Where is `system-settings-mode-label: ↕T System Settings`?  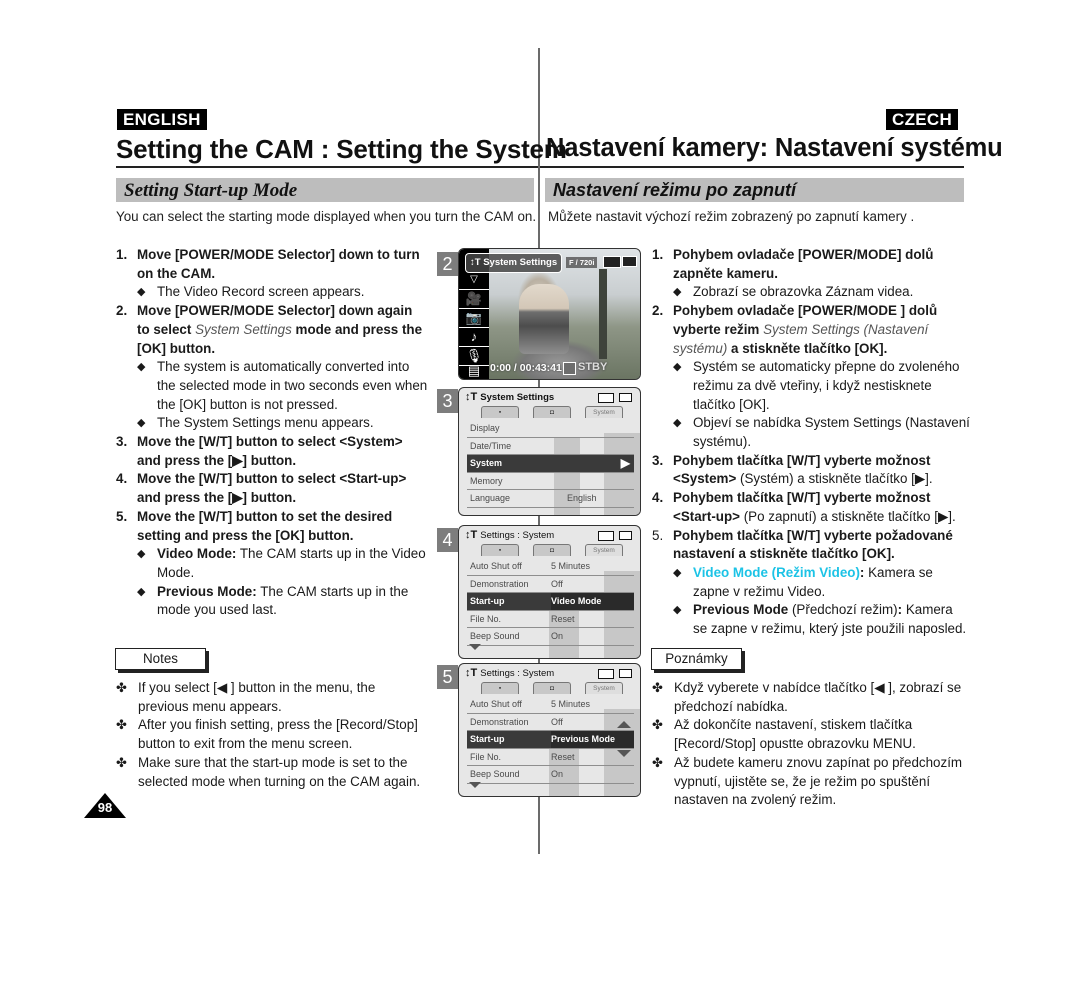 system-settings-mode-label: ↕T System Settings is located at coordinates (514, 263).